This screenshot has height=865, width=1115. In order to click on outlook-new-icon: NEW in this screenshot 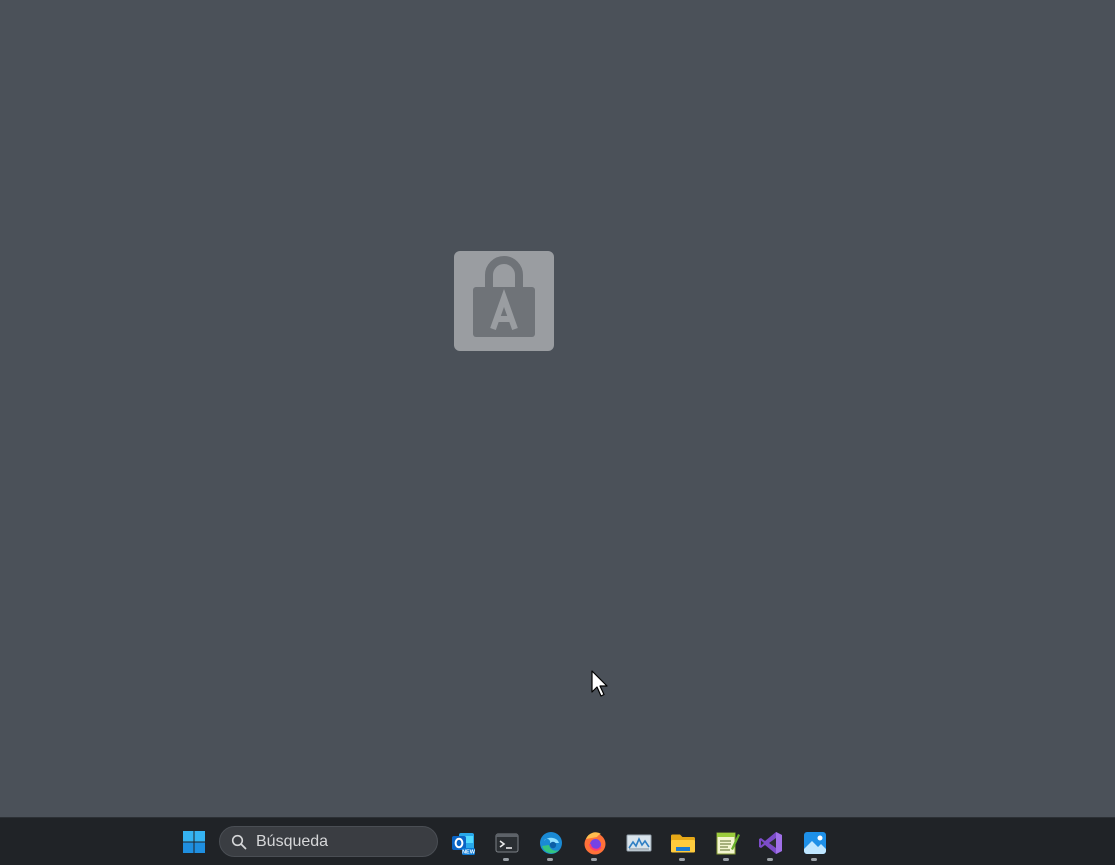, I will do `click(462, 842)`.